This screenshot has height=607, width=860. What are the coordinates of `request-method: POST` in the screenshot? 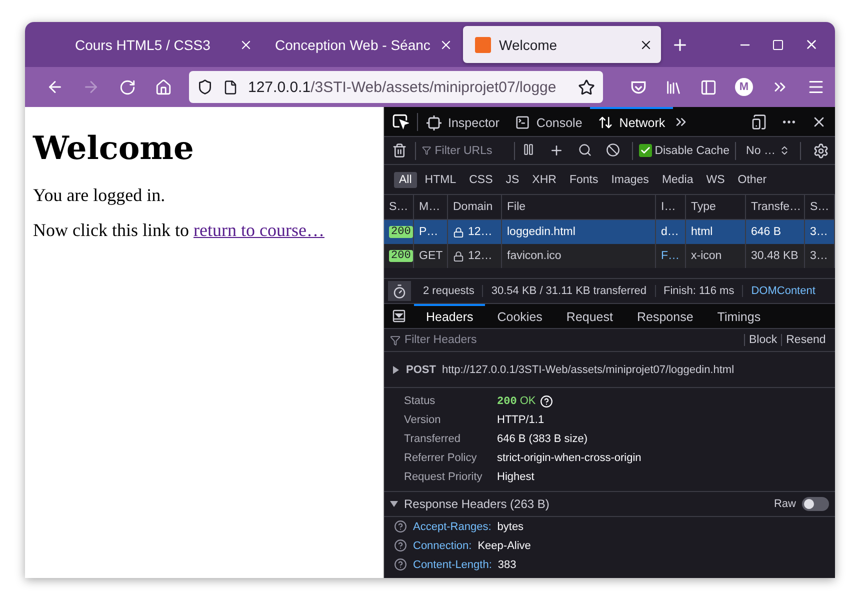 It's located at (421, 370).